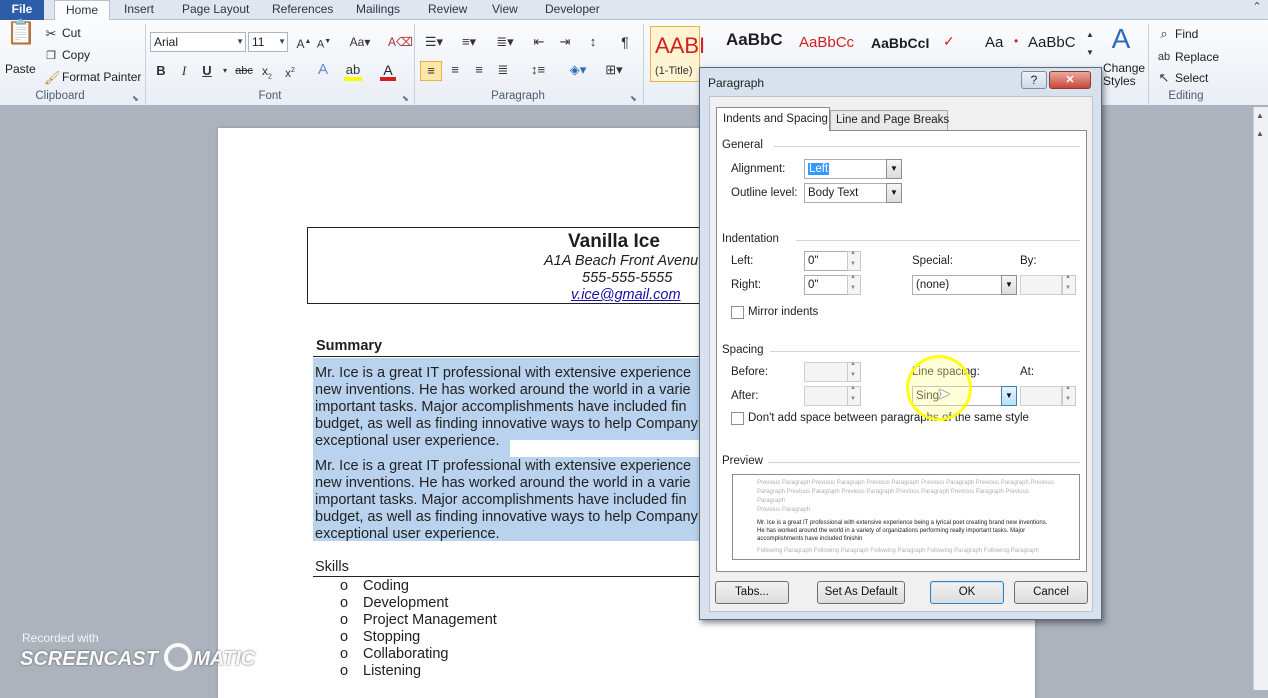 The image size is (1268, 698). I want to click on left-indent-spinner, so click(854, 260).